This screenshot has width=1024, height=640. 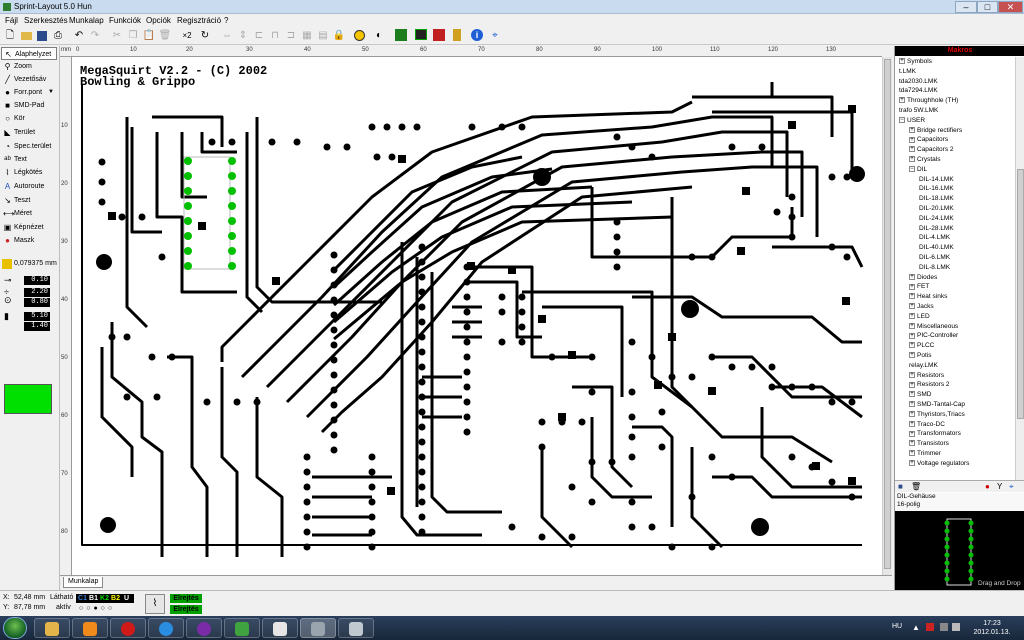 I want to click on airwire-toggle-icon: ⌇, so click(x=155, y=604).